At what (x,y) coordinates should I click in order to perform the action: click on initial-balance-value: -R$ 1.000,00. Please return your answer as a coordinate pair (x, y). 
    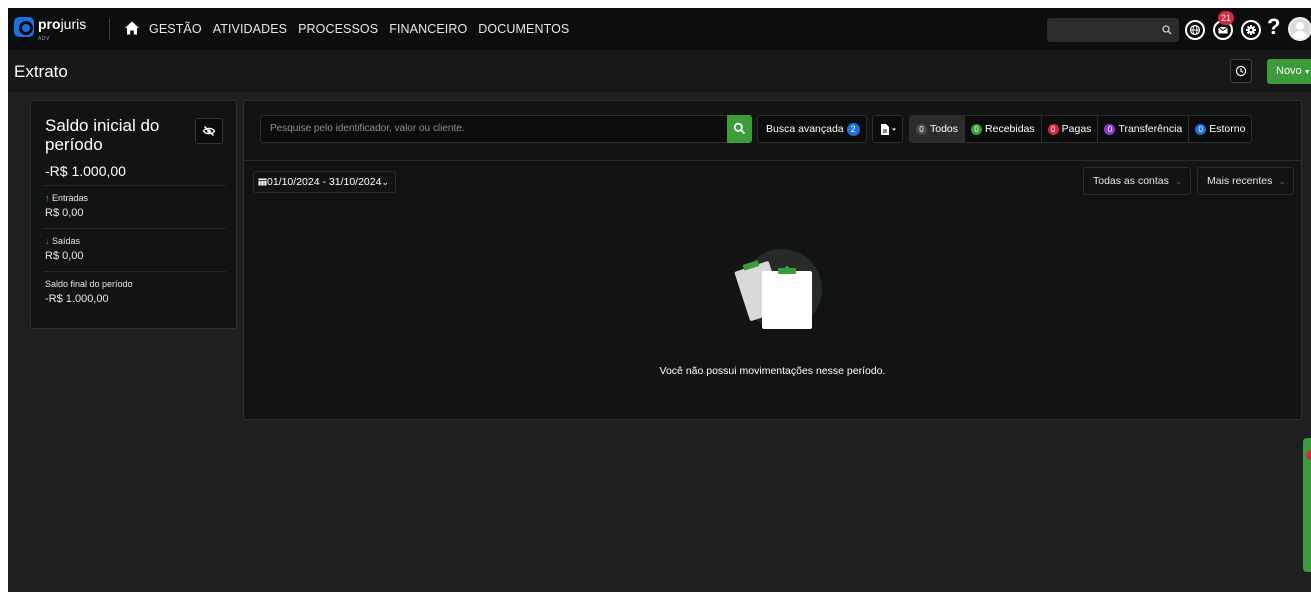
    Looking at the image, I should click on (85, 171).